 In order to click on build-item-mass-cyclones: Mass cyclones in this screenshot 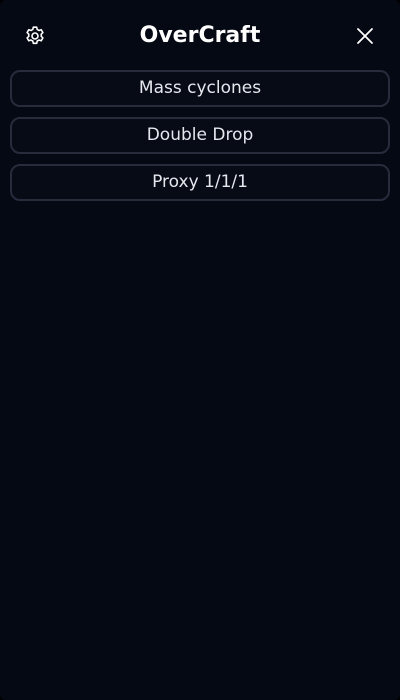, I will do `click(200, 88)`.